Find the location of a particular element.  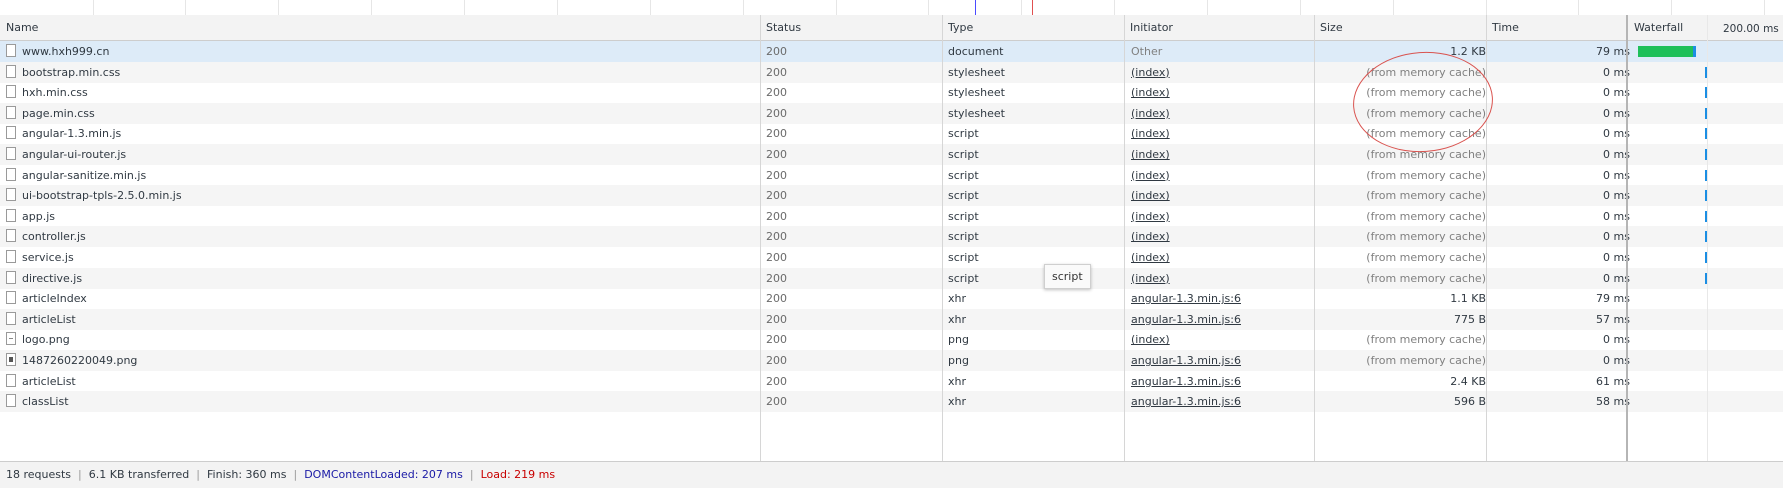

header-waterfall: Waterfall is located at coordinates (1671, 27).